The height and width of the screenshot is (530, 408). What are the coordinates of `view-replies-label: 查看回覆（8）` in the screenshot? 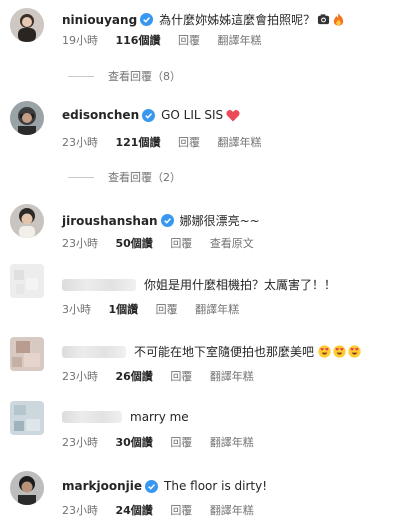 It's located at (144, 76).